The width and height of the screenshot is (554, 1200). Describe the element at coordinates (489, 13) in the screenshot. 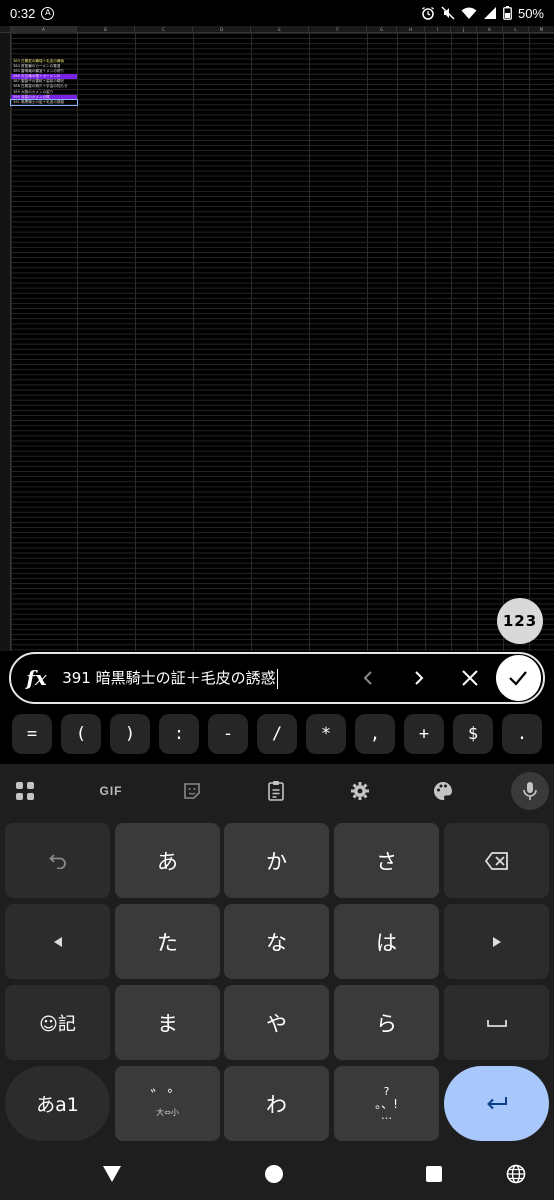

I see `signal-icon` at that location.